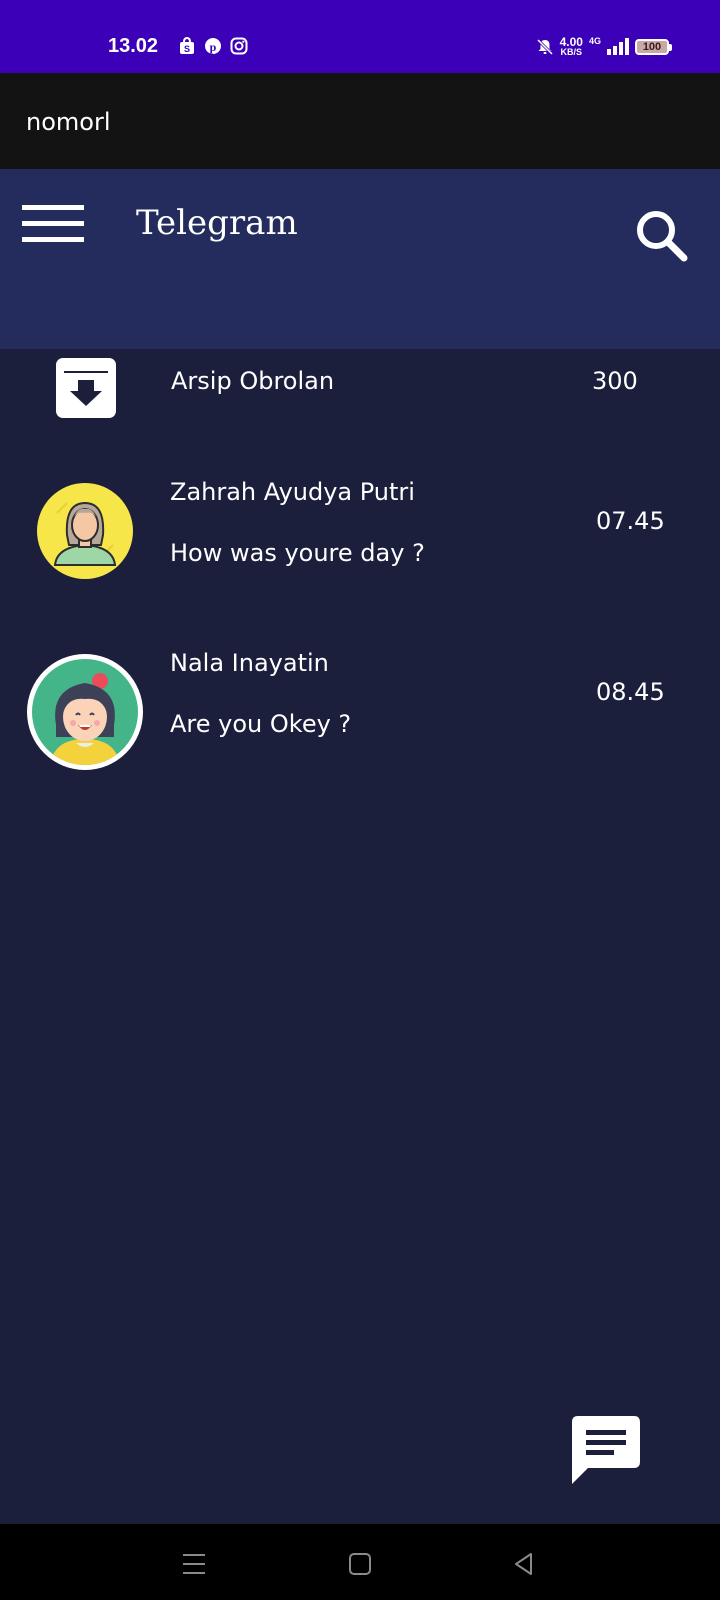  What do you see at coordinates (594, 41) in the screenshot?
I see `network-type: 4G` at bounding box center [594, 41].